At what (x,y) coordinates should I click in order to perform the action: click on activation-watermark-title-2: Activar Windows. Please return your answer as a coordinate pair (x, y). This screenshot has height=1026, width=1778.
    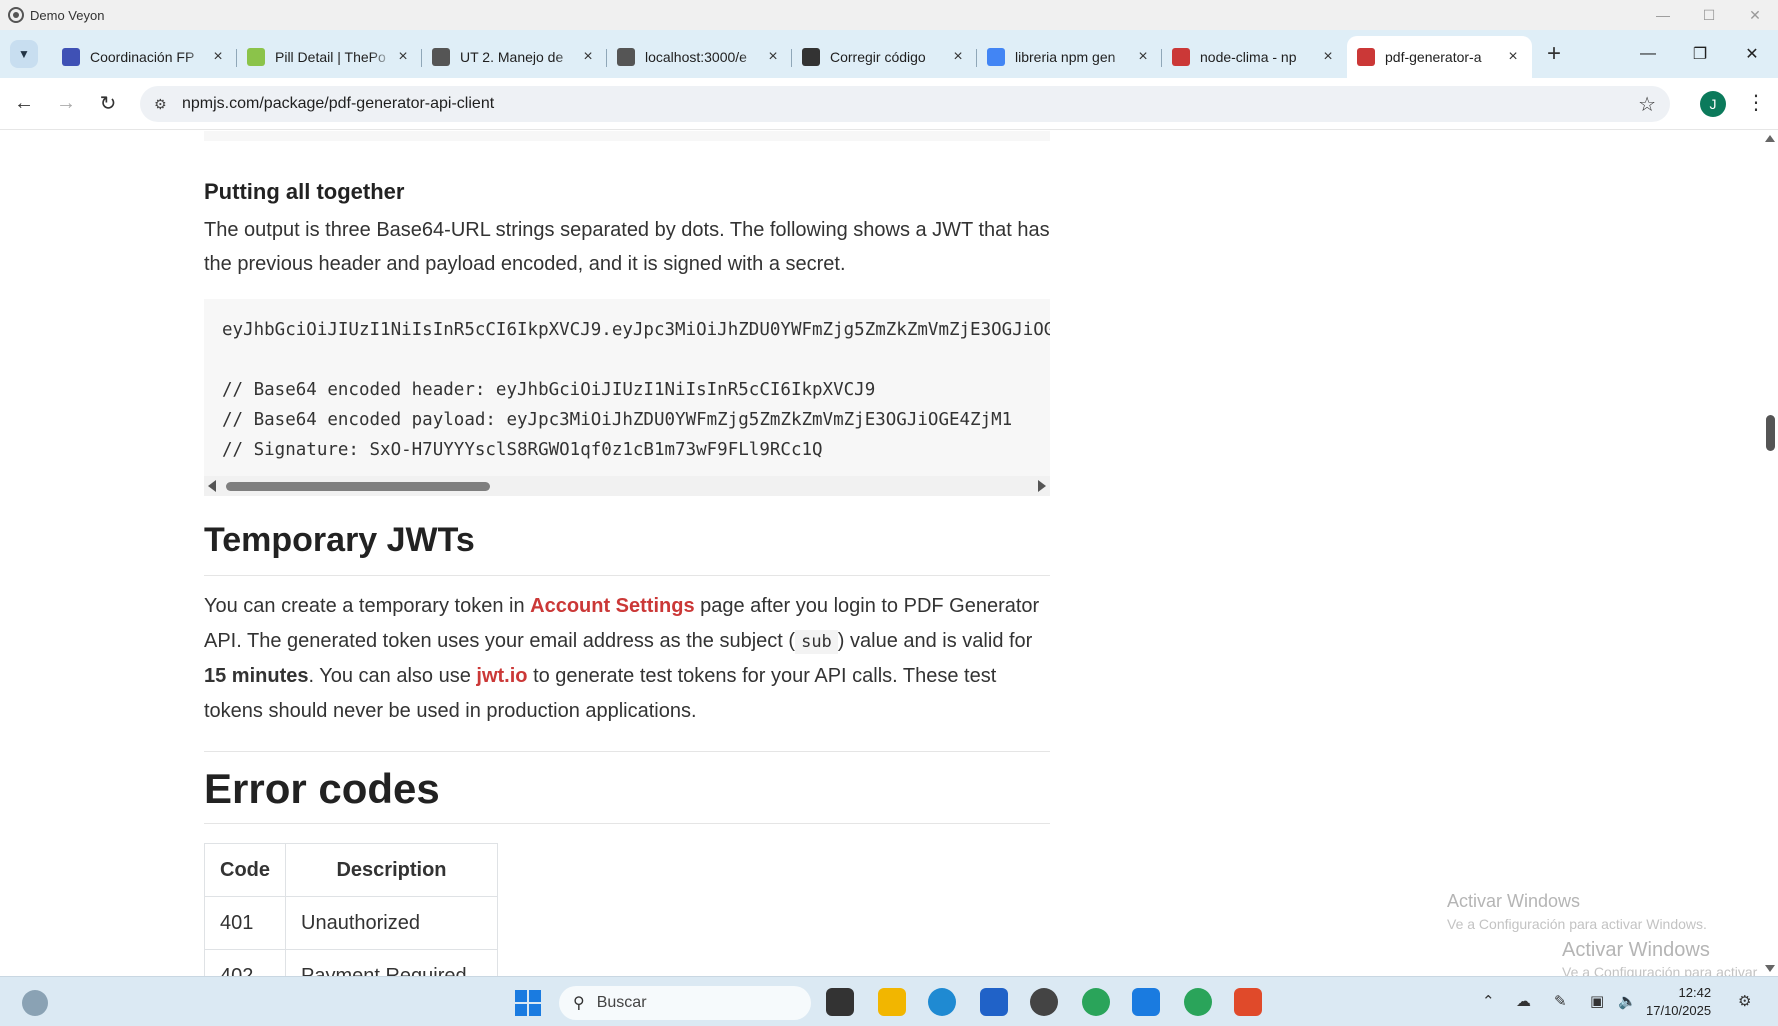
    Looking at the image, I should click on (1636, 950).